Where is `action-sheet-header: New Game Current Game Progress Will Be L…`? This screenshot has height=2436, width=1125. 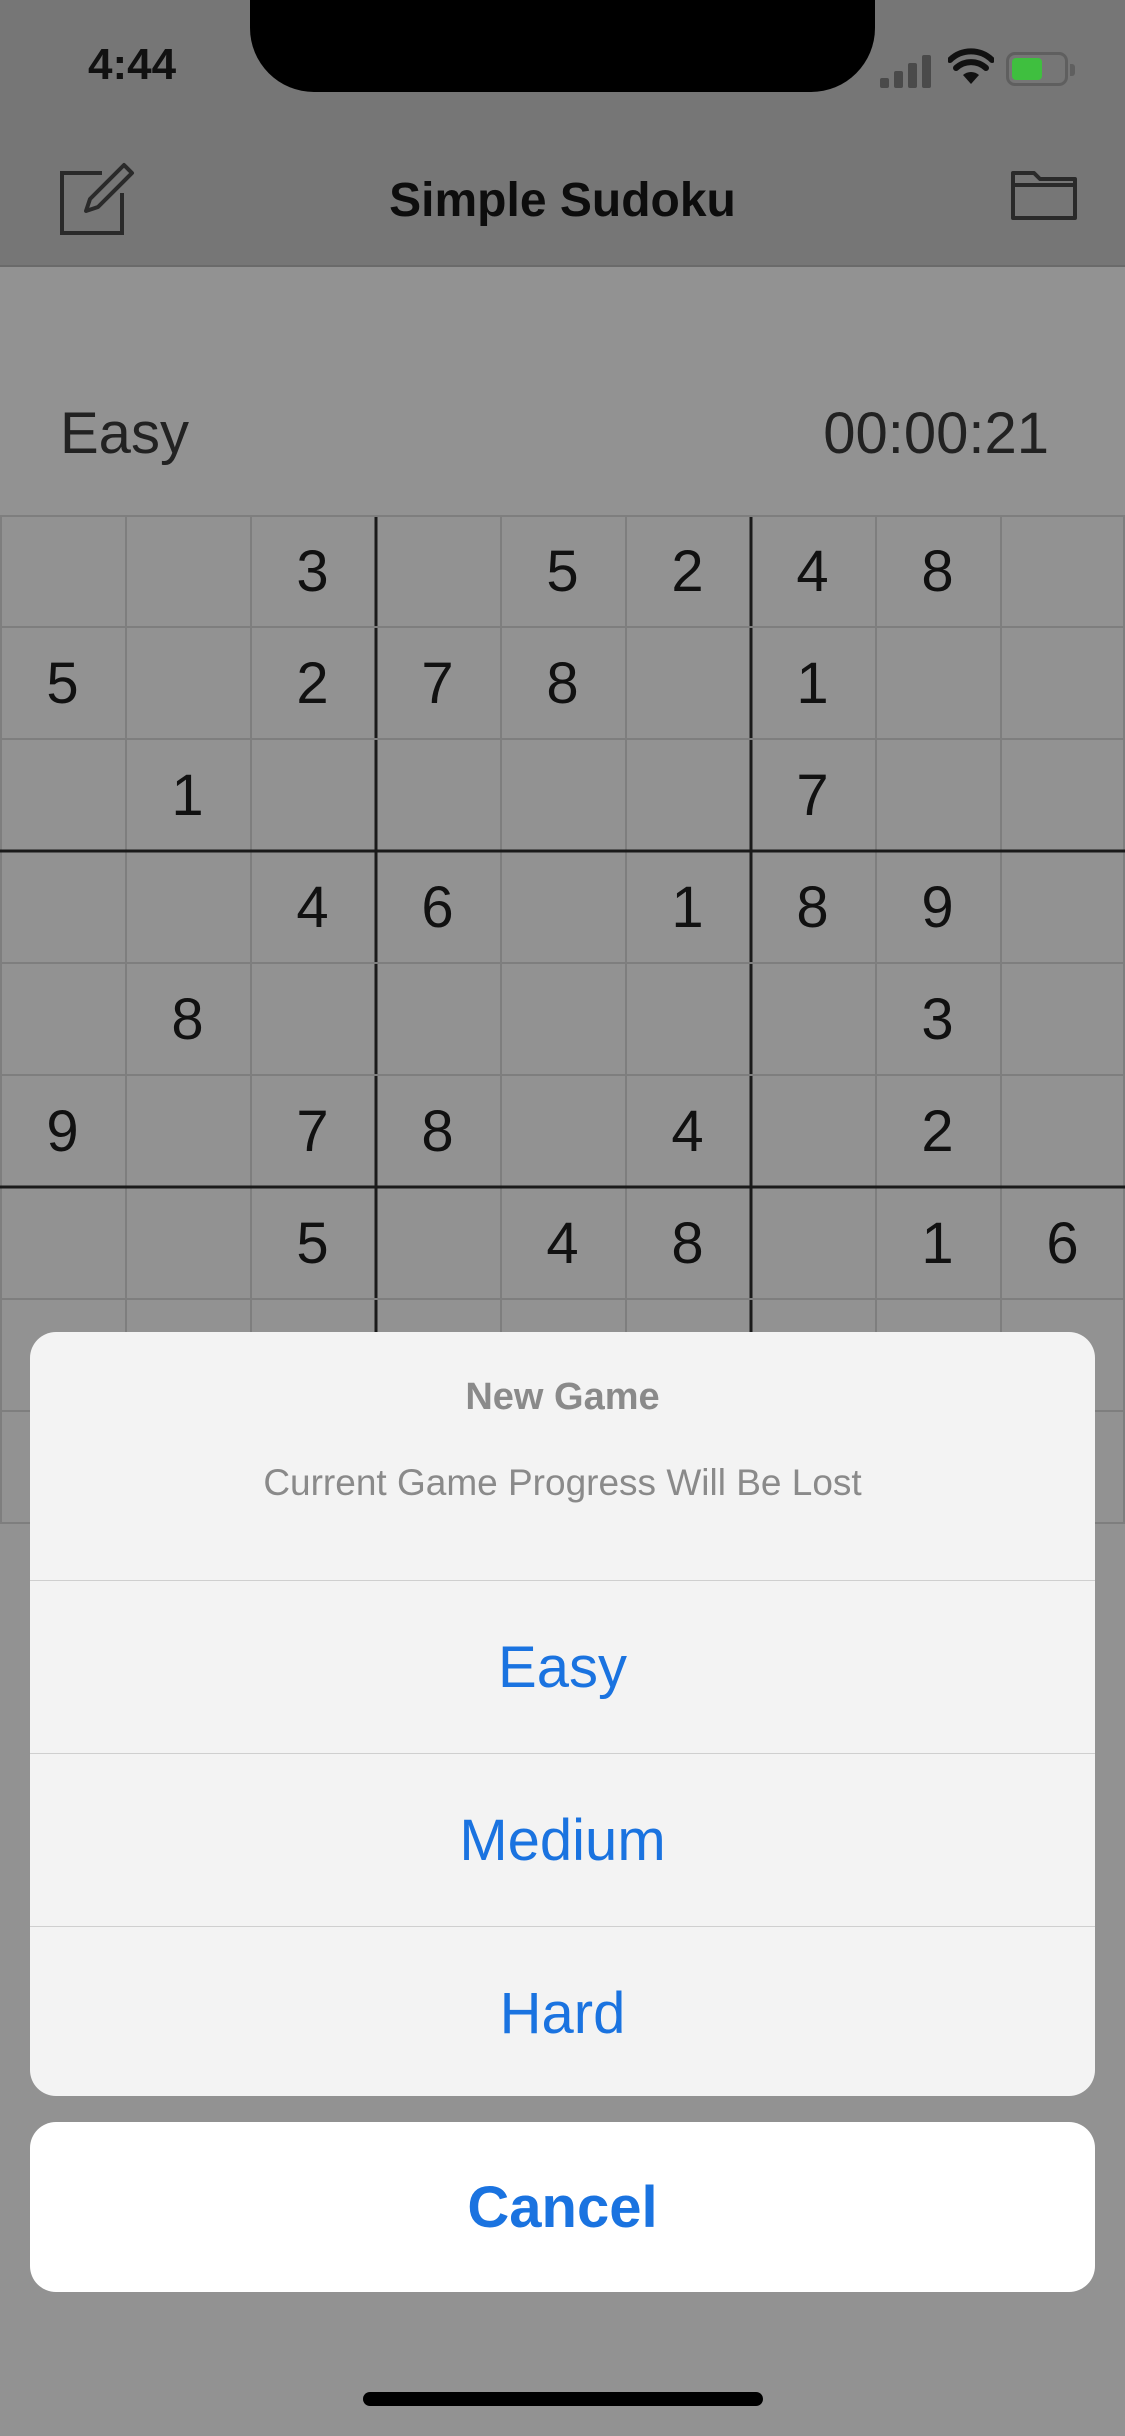
action-sheet-header: New Game Current Game Progress Will Be L… is located at coordinates (562, 1456).